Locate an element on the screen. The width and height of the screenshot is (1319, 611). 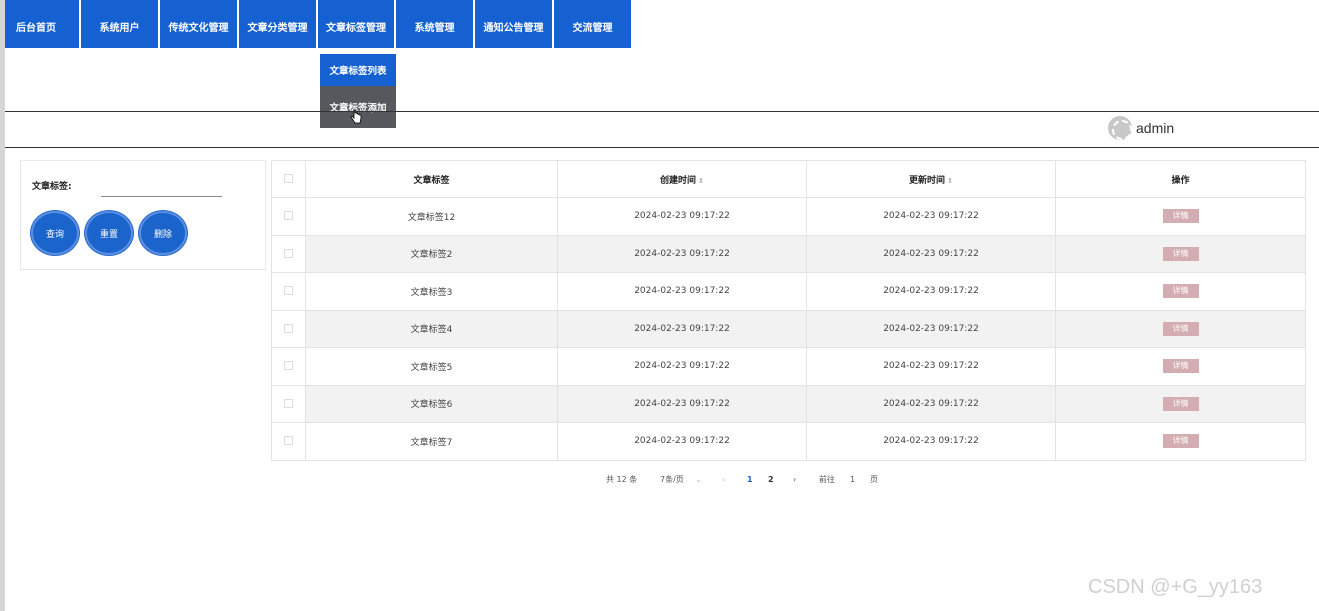
reset-button: 重置 is located at coordinates (109, 233).